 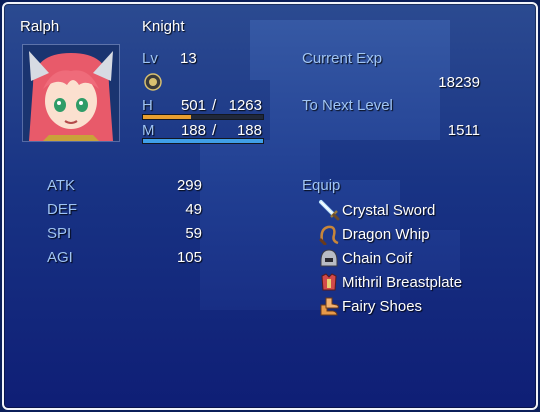 I want to click on level-value: 13, so click(x=188, y=58).